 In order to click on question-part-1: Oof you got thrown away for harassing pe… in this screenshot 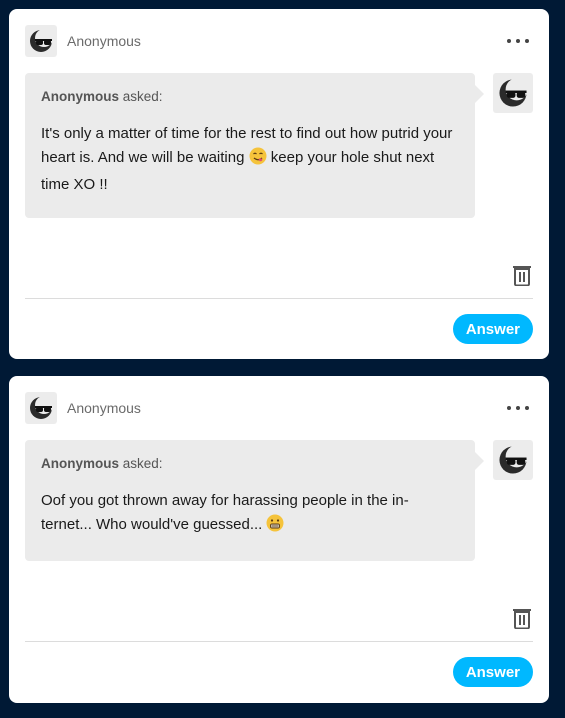, I will do `click(225, 512)`.